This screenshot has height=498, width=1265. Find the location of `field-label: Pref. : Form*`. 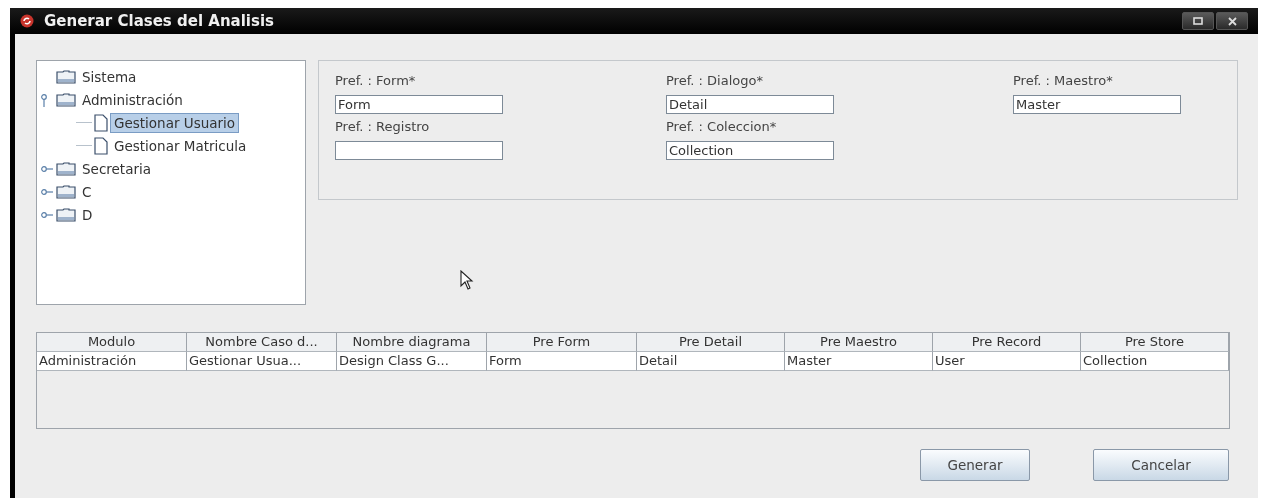

field-label: Pref. : Form* is located at coordinates (376, 80).